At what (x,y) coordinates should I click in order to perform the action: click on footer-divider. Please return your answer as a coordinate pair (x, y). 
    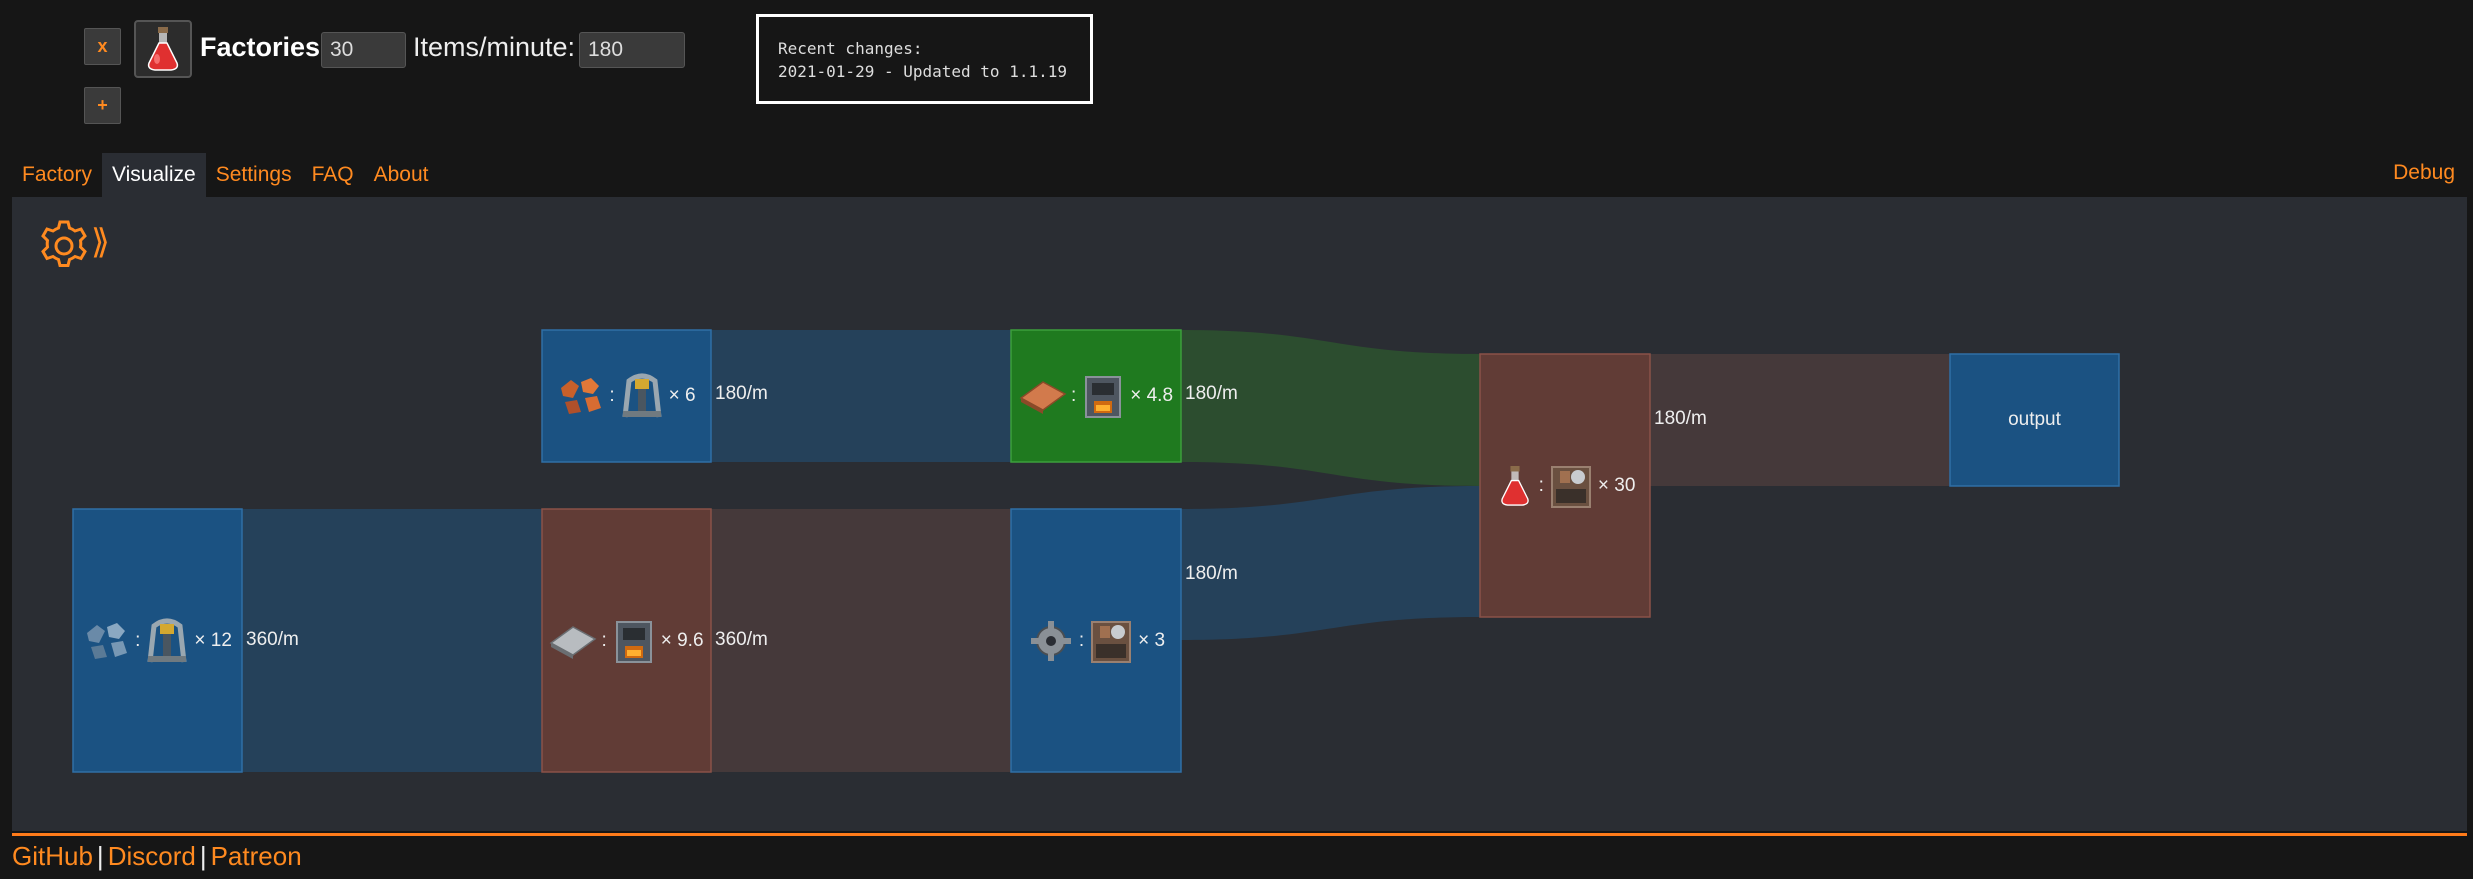
    Looking at the image, I should click on (1239, 834).